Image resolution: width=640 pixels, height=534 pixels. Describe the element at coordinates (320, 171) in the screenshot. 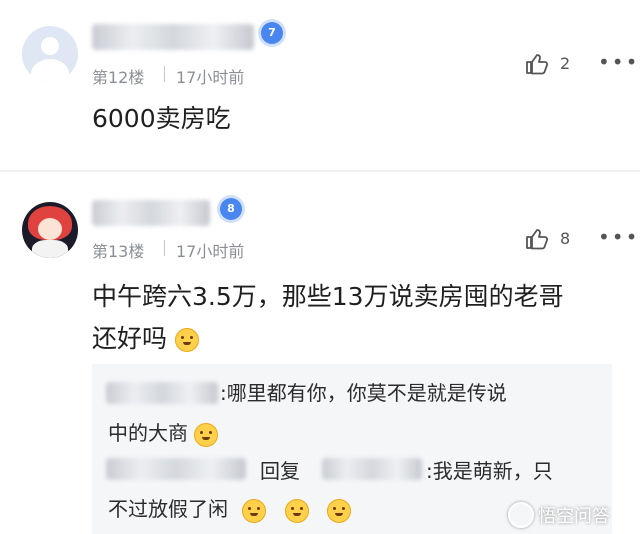

I see `comment-divider` at that location.